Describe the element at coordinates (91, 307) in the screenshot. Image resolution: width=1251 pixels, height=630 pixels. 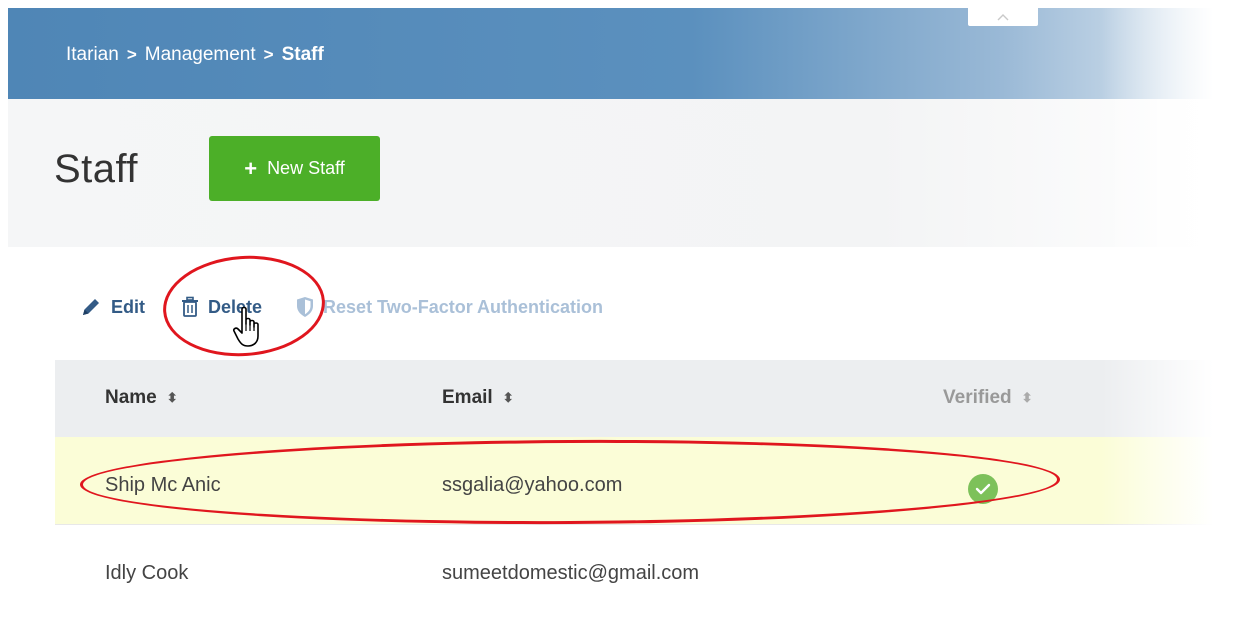
I see `pencil-icon` at that location.